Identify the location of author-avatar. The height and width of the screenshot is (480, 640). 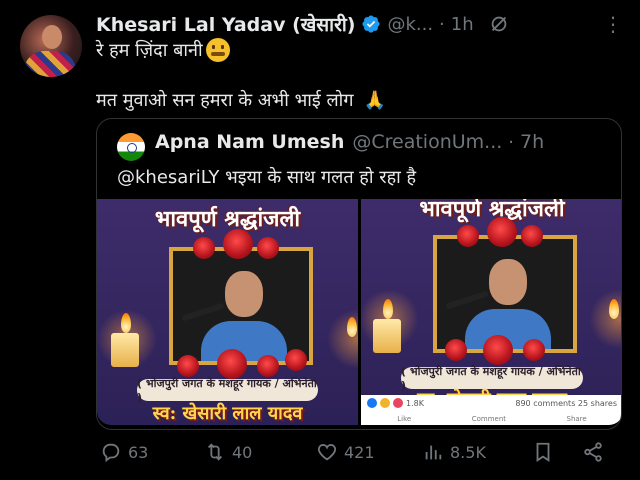
(51, 46).